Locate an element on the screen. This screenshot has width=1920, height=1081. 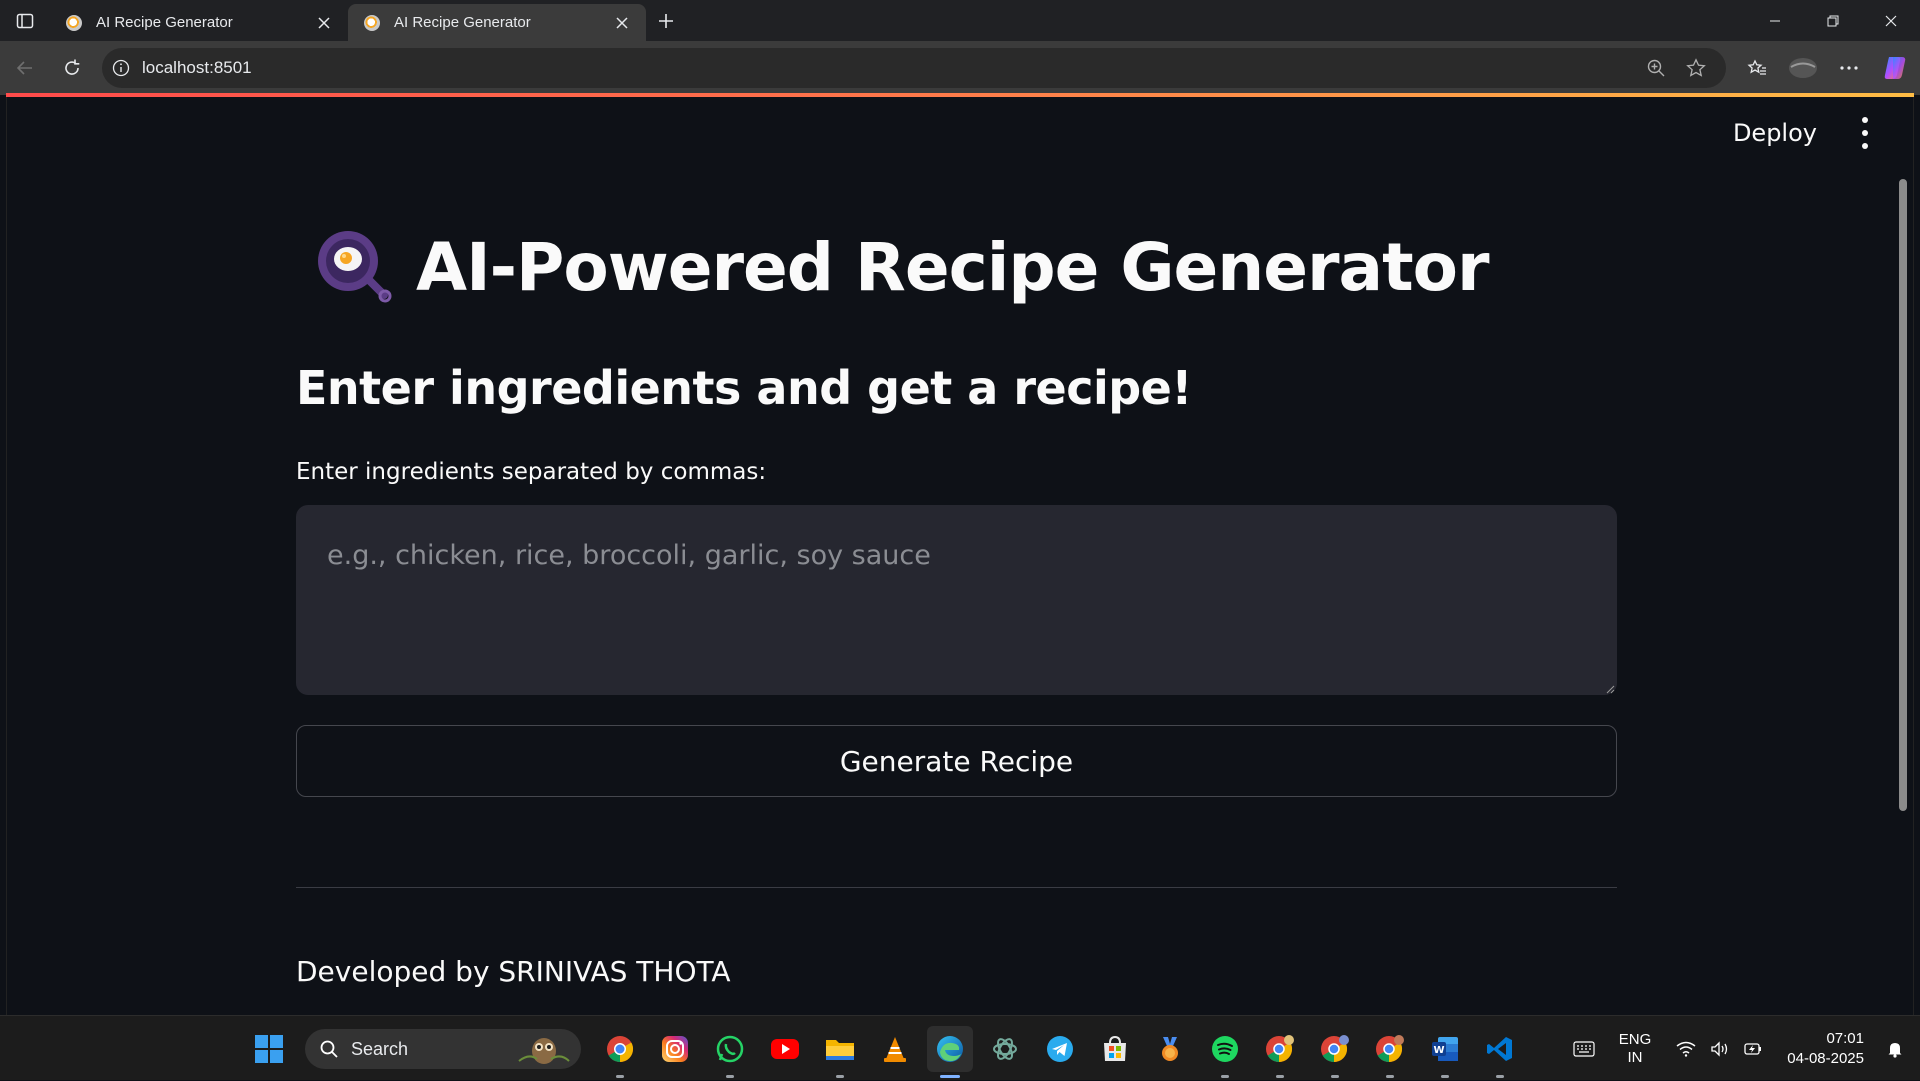
new-tab-button is located at coordinates (666, 20).